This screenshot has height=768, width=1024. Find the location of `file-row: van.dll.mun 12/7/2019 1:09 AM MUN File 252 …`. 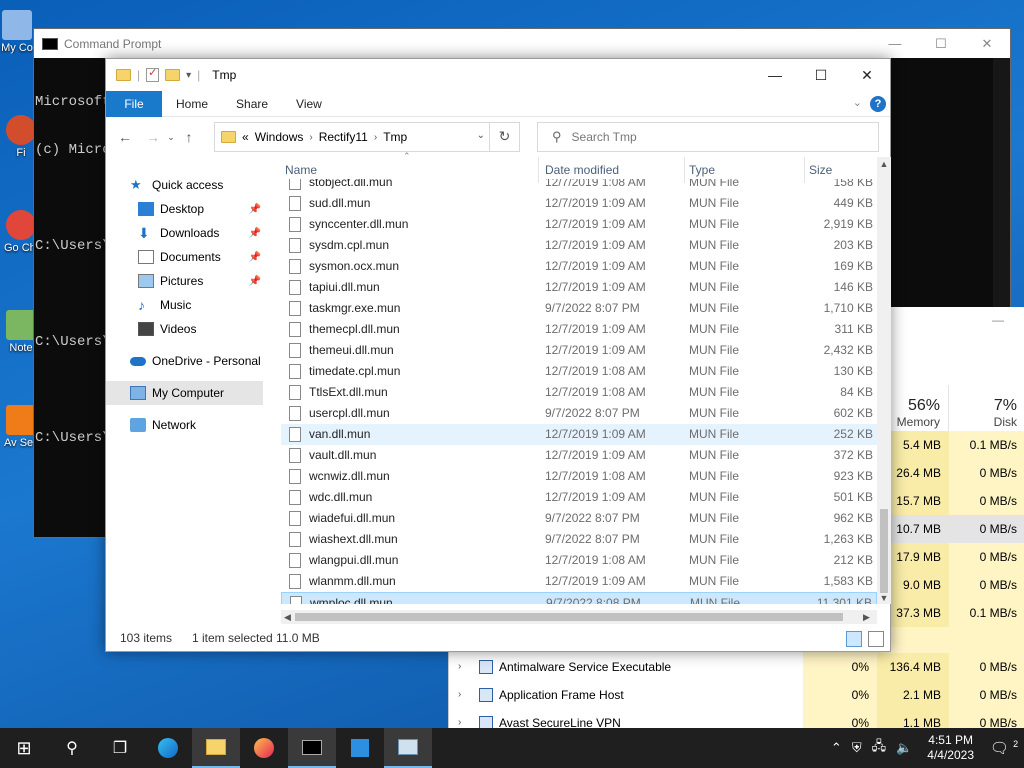

file-row: van.dll.mun 12/7/2019 1:09 AM MUN File 252 … is located at coordinates (579, 434).